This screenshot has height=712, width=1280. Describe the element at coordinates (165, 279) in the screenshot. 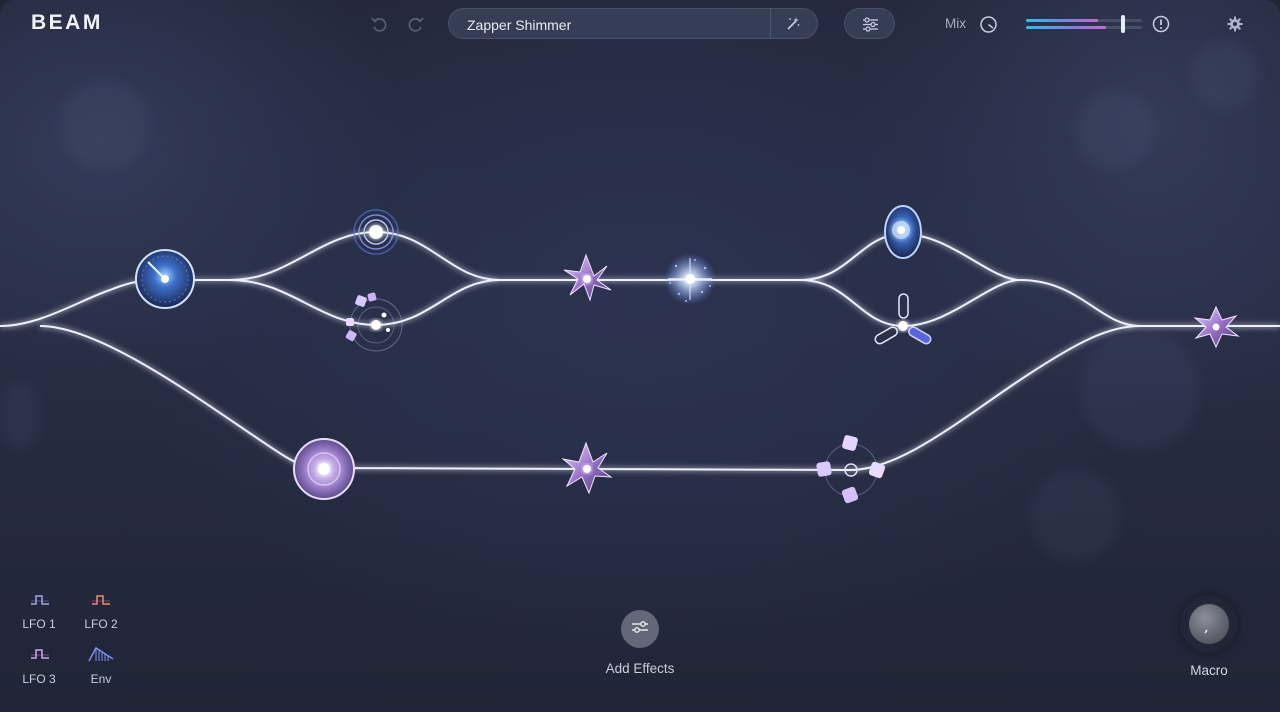

I see `dial-effect-node` at that location.